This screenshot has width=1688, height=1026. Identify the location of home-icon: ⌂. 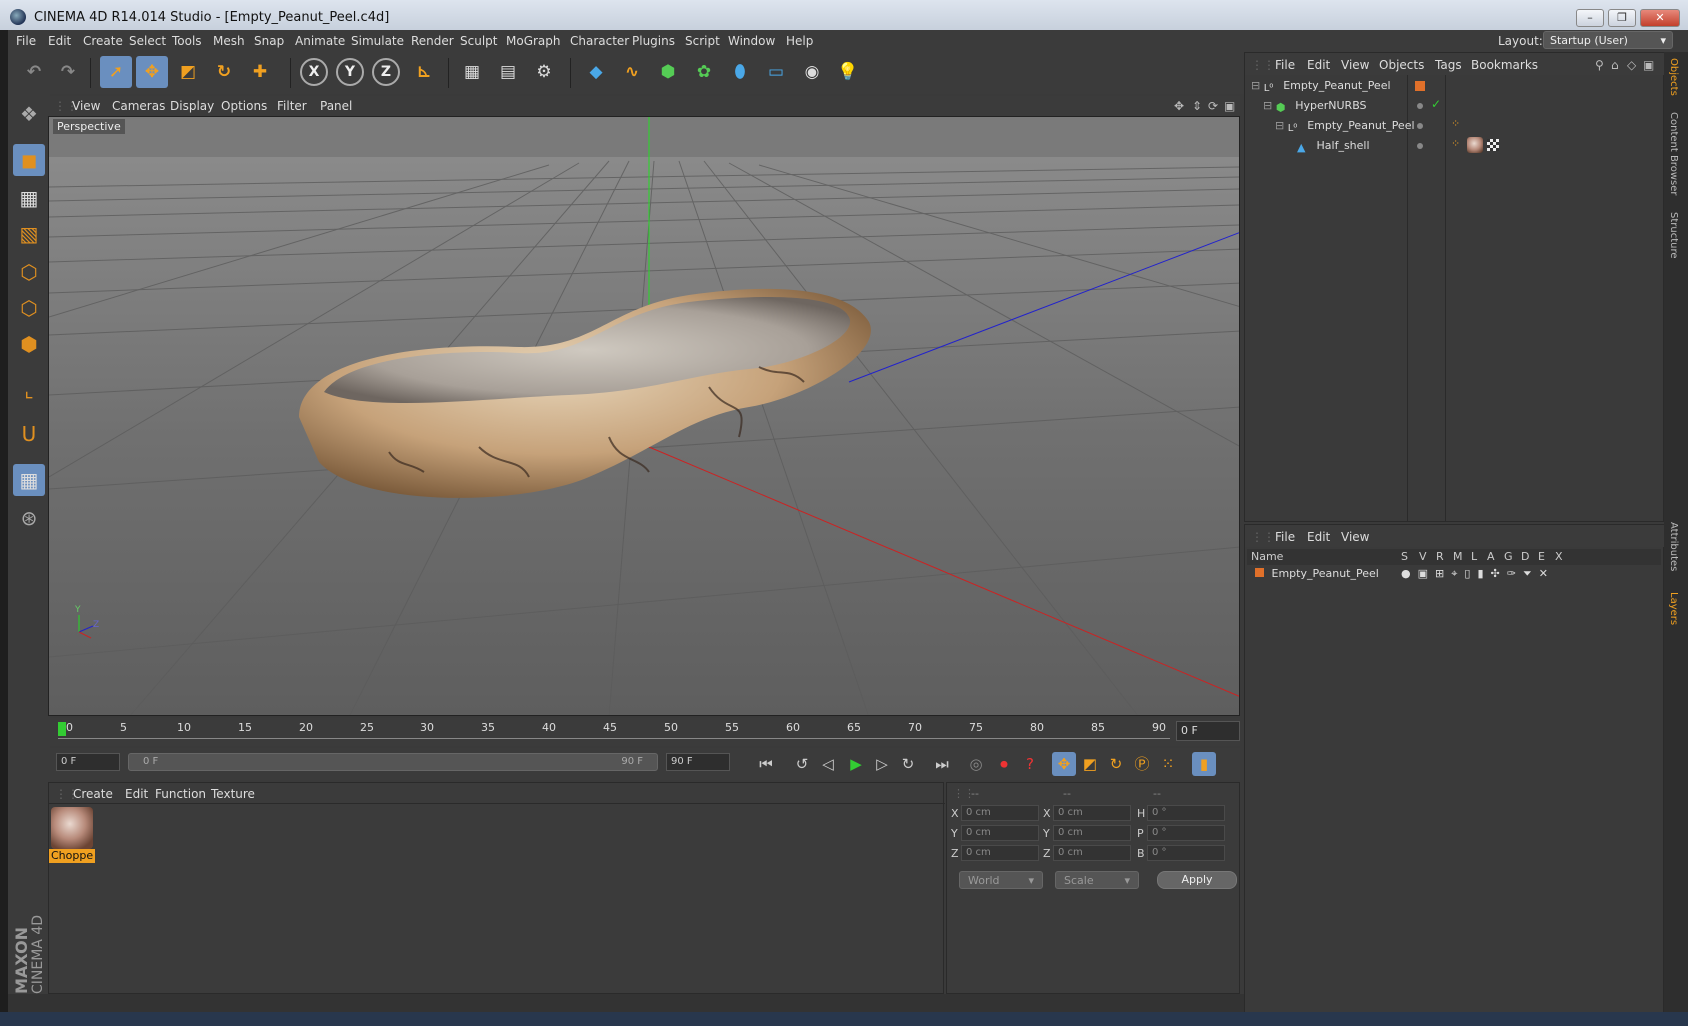
(1615, 65).